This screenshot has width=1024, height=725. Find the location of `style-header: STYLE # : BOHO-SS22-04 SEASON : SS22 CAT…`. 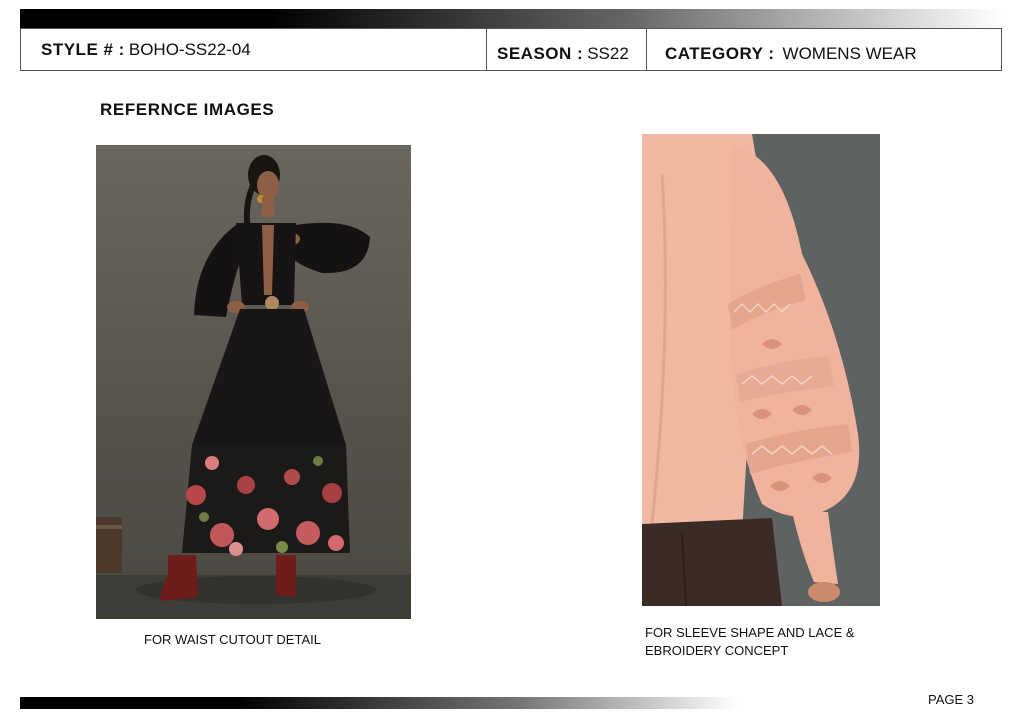

style-header: STYLE # : BOHO-SS22-04 SEASON : SS22 CAT… is located at coordinates (511, 49).